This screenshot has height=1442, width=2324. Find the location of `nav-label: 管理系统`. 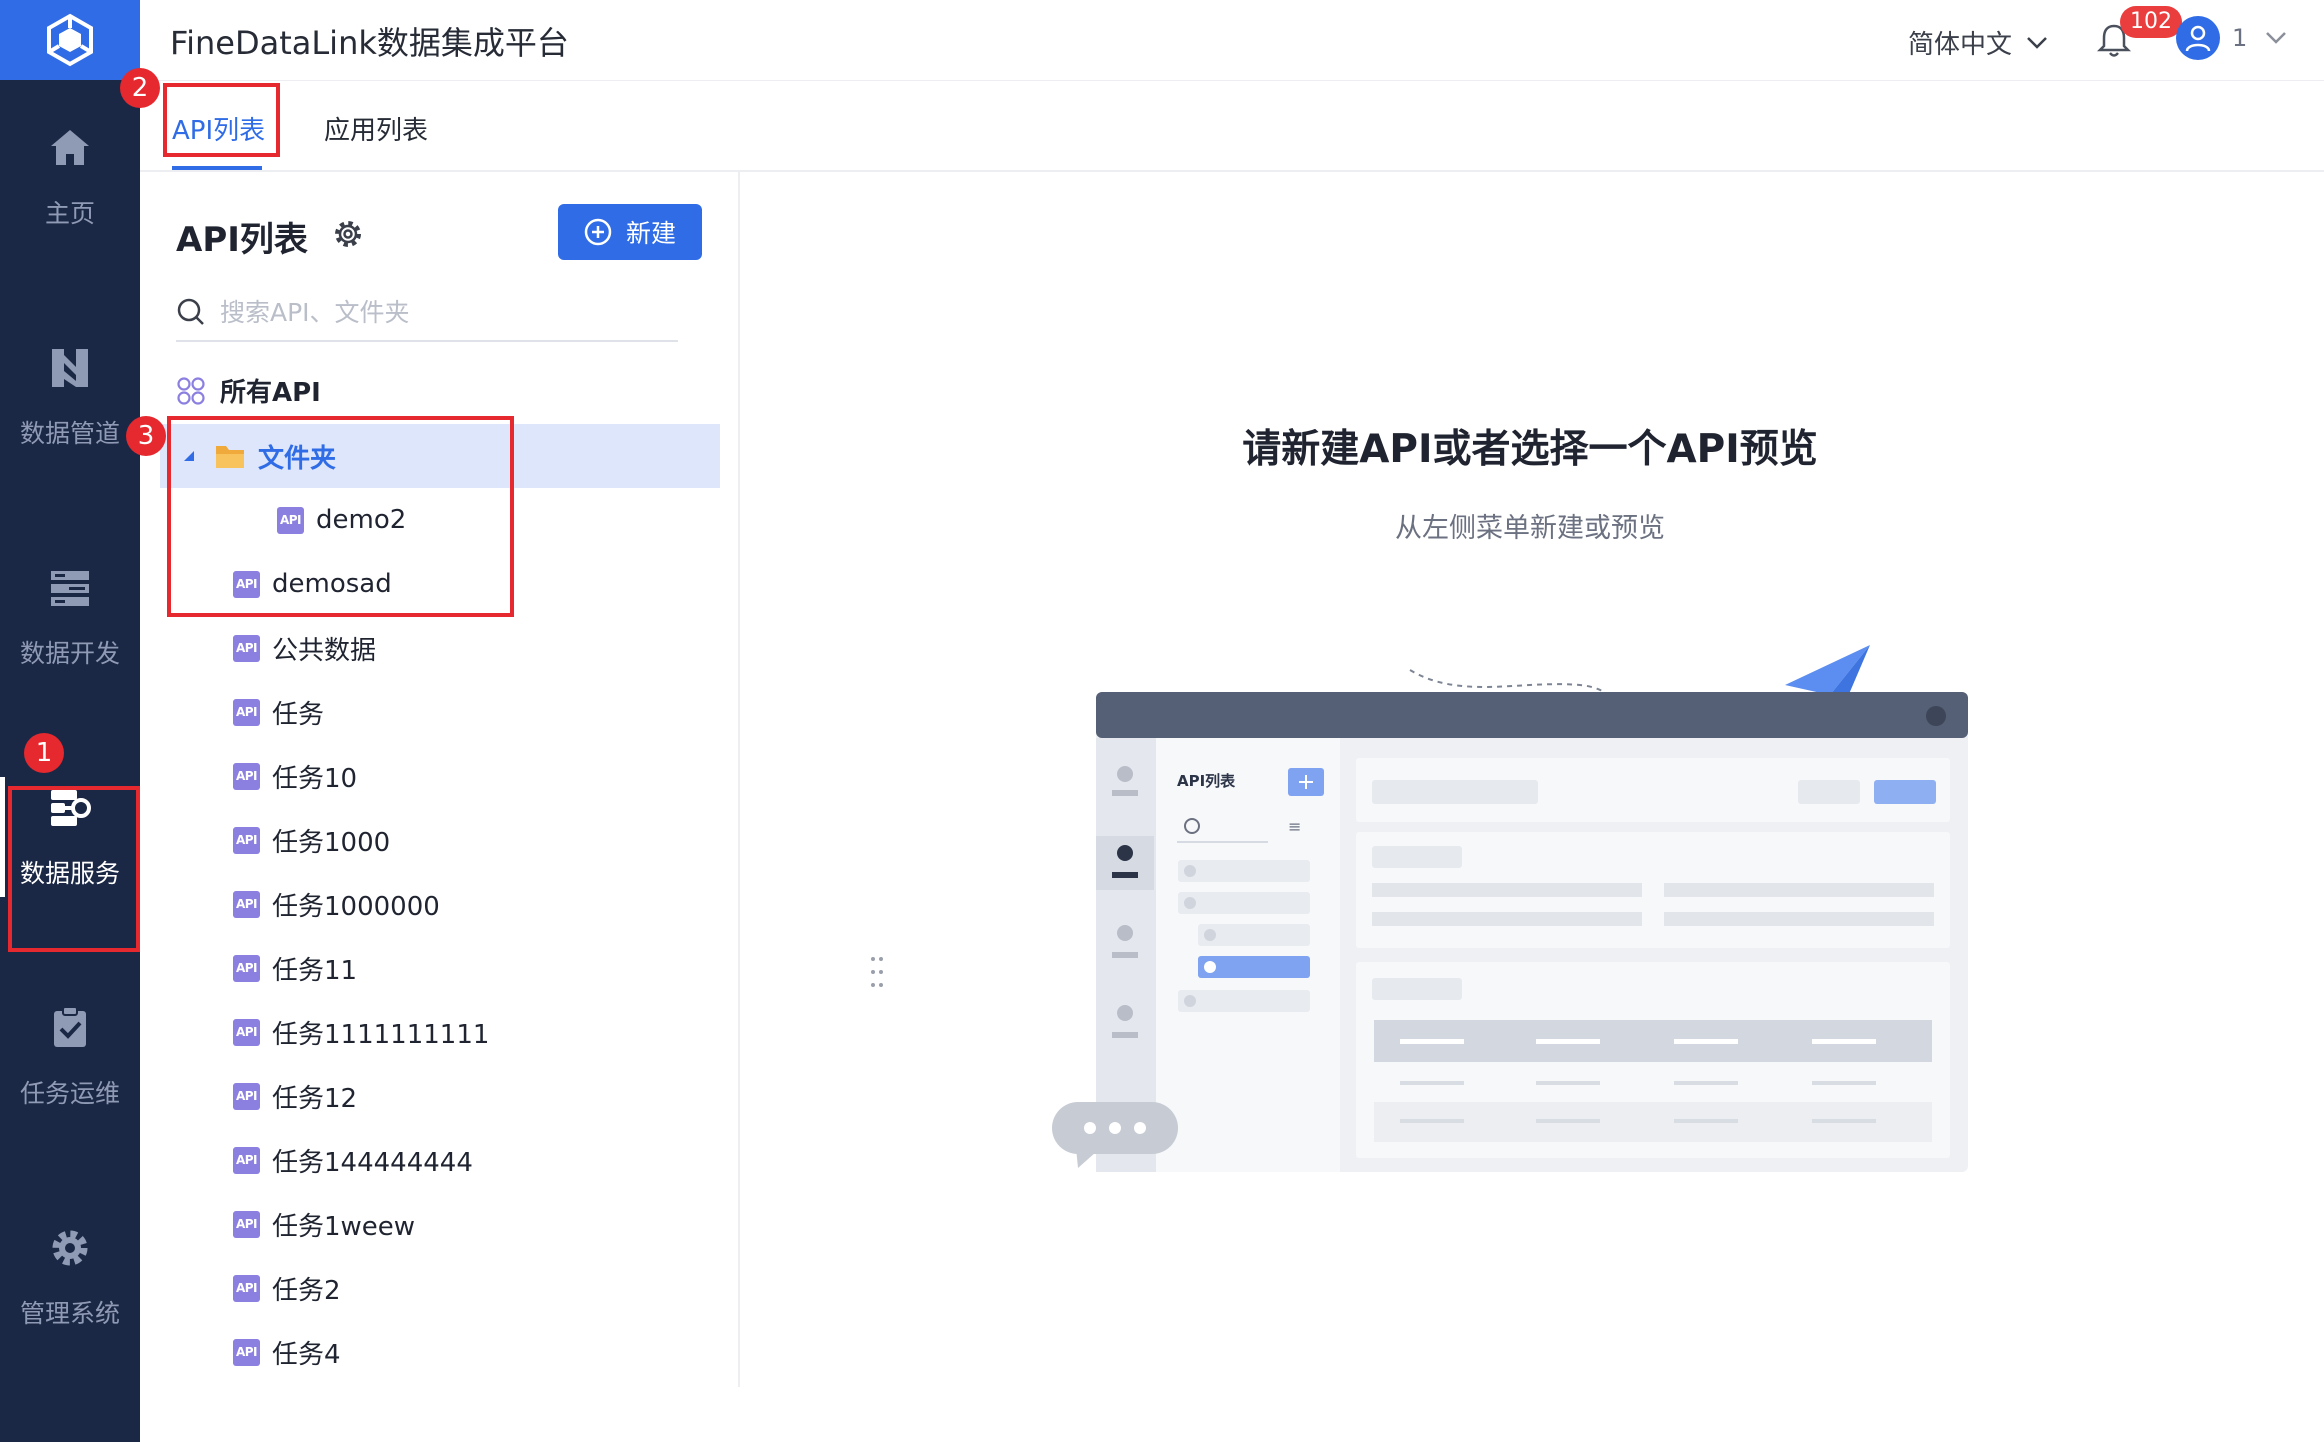

nav-label: 管理系统 is located at coordinates (69, 1313).